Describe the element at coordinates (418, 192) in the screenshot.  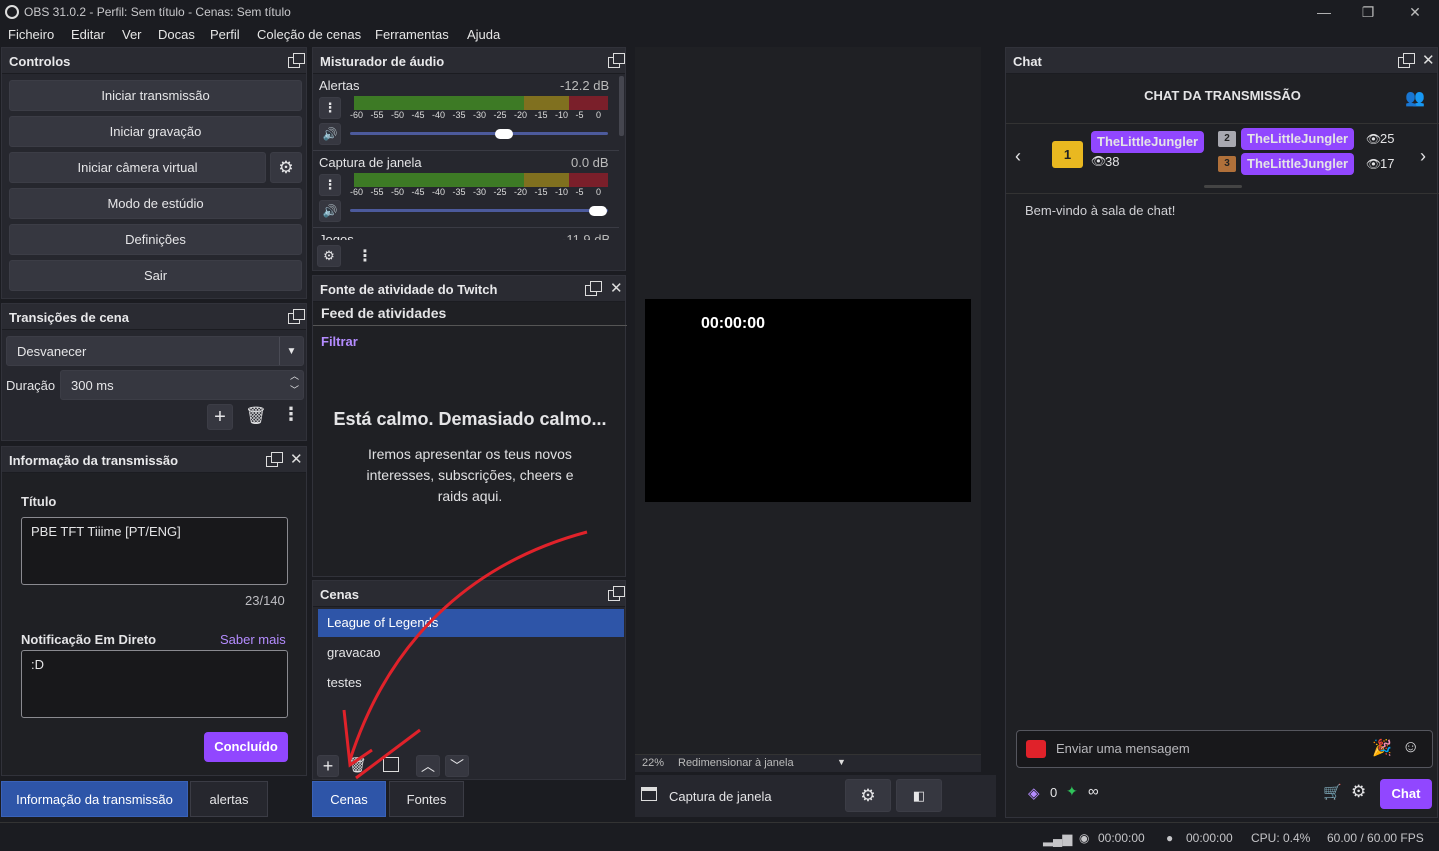
I see `scale-tick: -45` at that location.